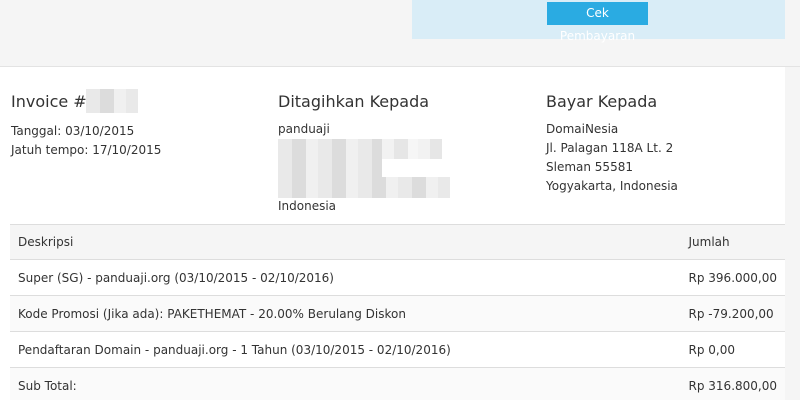 This screenshot has height=400, width=800. I want to click on subtotal-amount: Rp 316.800,00, so click(732, 383).